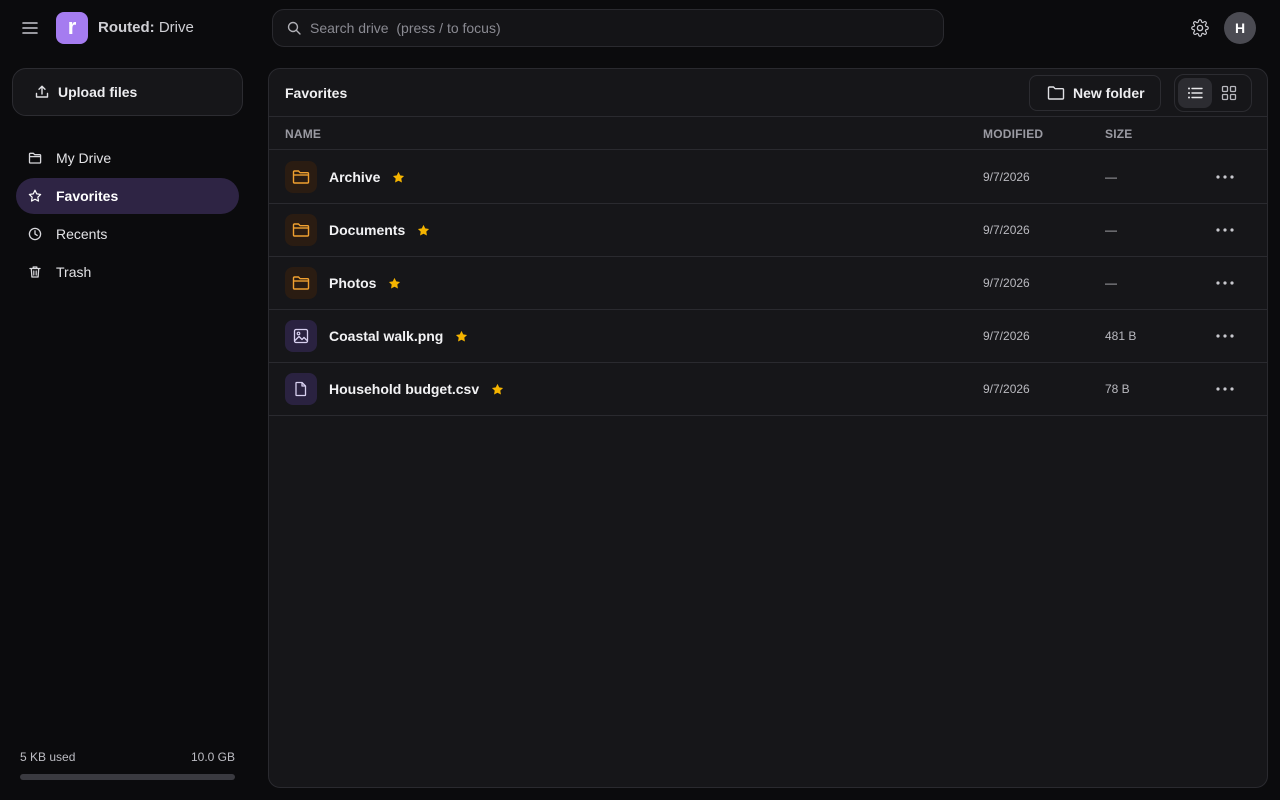  I want to click on view-toggle, so click(1213, 93).